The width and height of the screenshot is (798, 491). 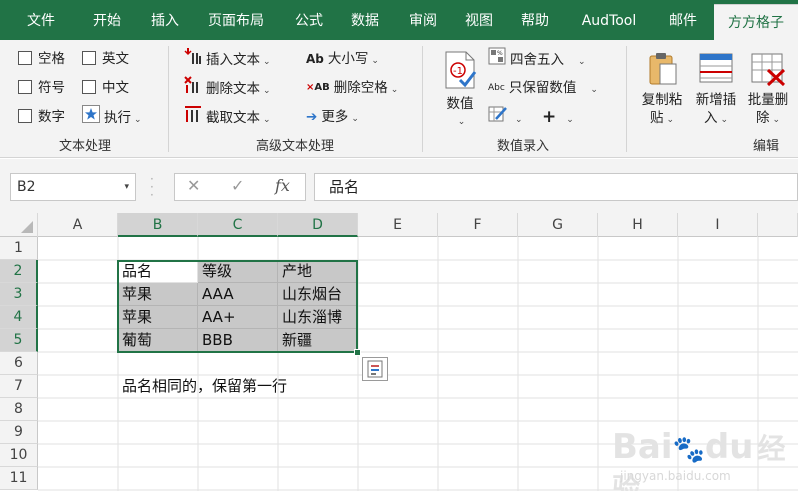 What do you see at coordinates (19, 317) in the screenshot?
I see `row-header-4: 4` at bounding box center [19, 317].